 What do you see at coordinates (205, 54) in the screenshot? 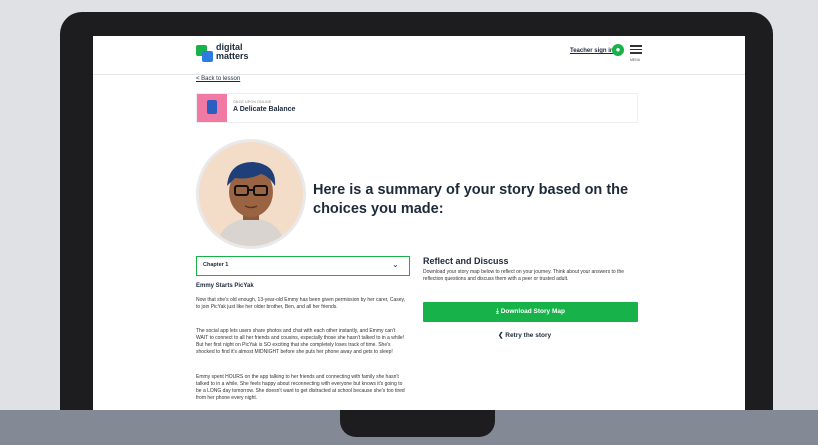
I see `logo-mark-icon` at bounding box center [205, 54].